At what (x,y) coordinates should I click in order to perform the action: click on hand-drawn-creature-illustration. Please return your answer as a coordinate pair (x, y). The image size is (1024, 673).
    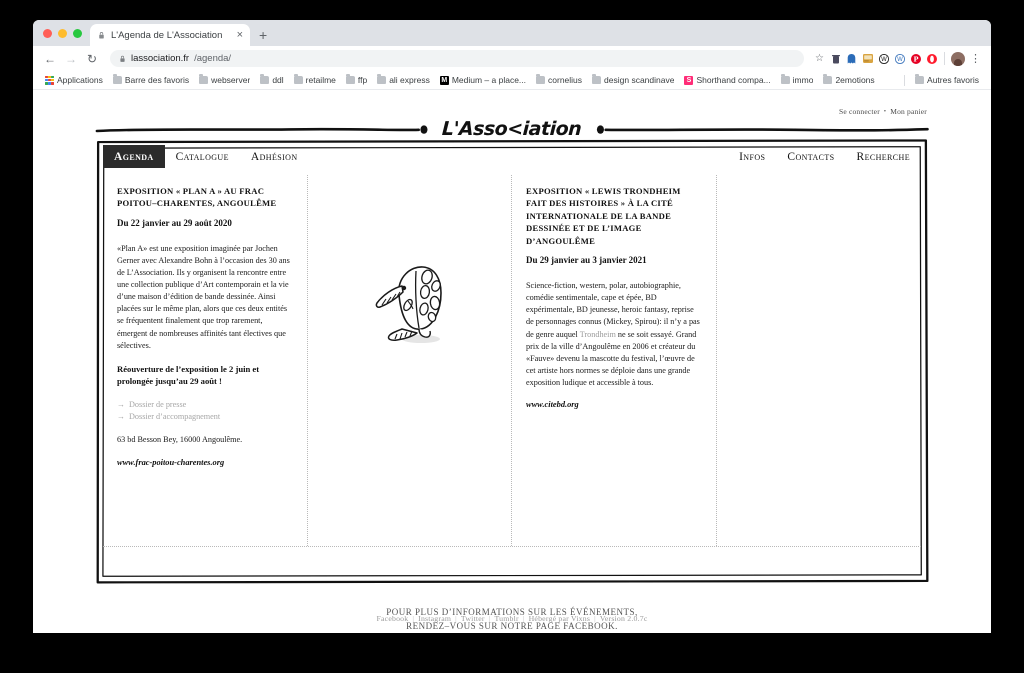
    Looking at the image, I should click on (409, 304).